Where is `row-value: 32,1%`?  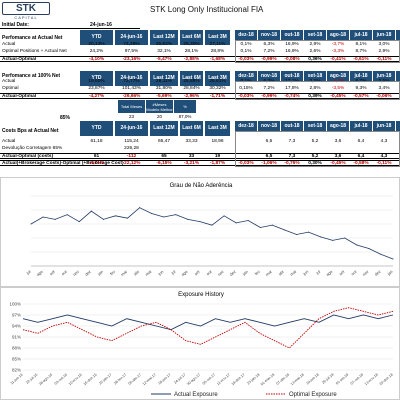
row-value: 32,1% is located at coordinates (164, 51).